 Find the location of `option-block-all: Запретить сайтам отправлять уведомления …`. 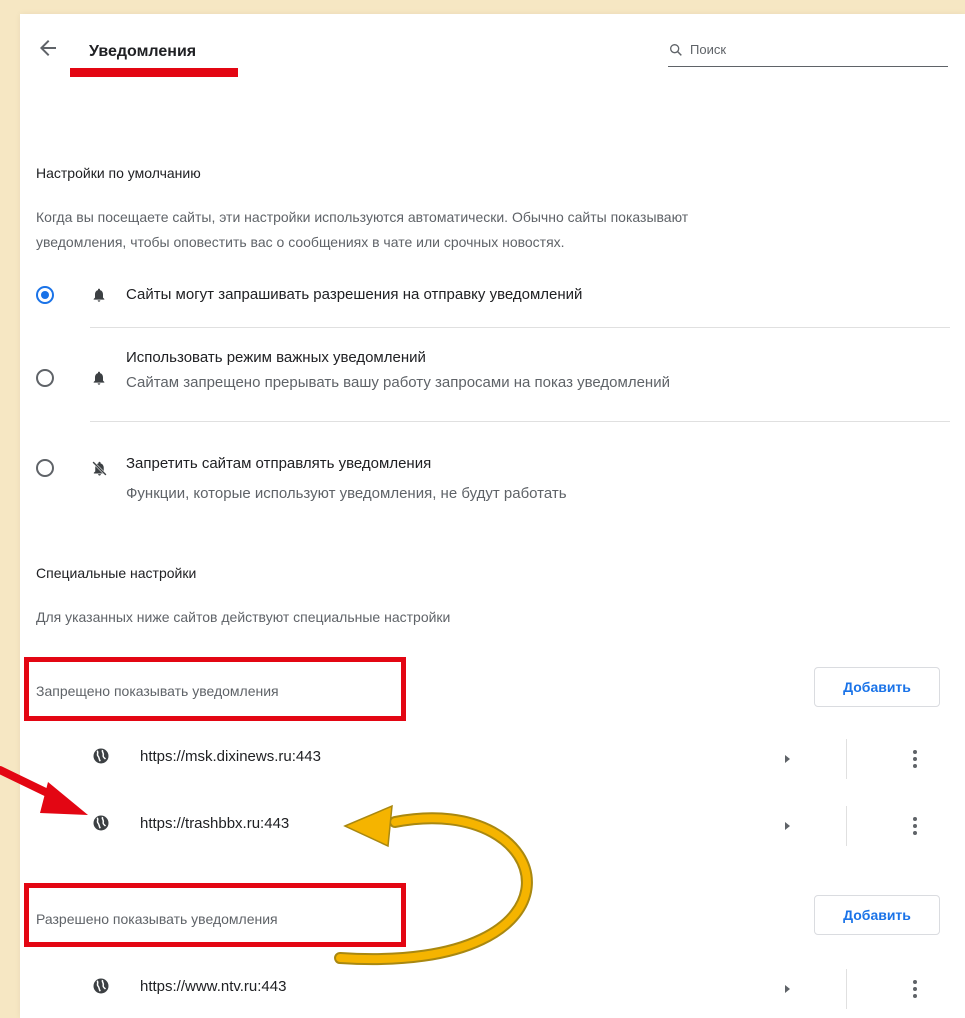

option-block-all: Запретить сайтам отправлять уведомления … is located at coordinates (492, 474).